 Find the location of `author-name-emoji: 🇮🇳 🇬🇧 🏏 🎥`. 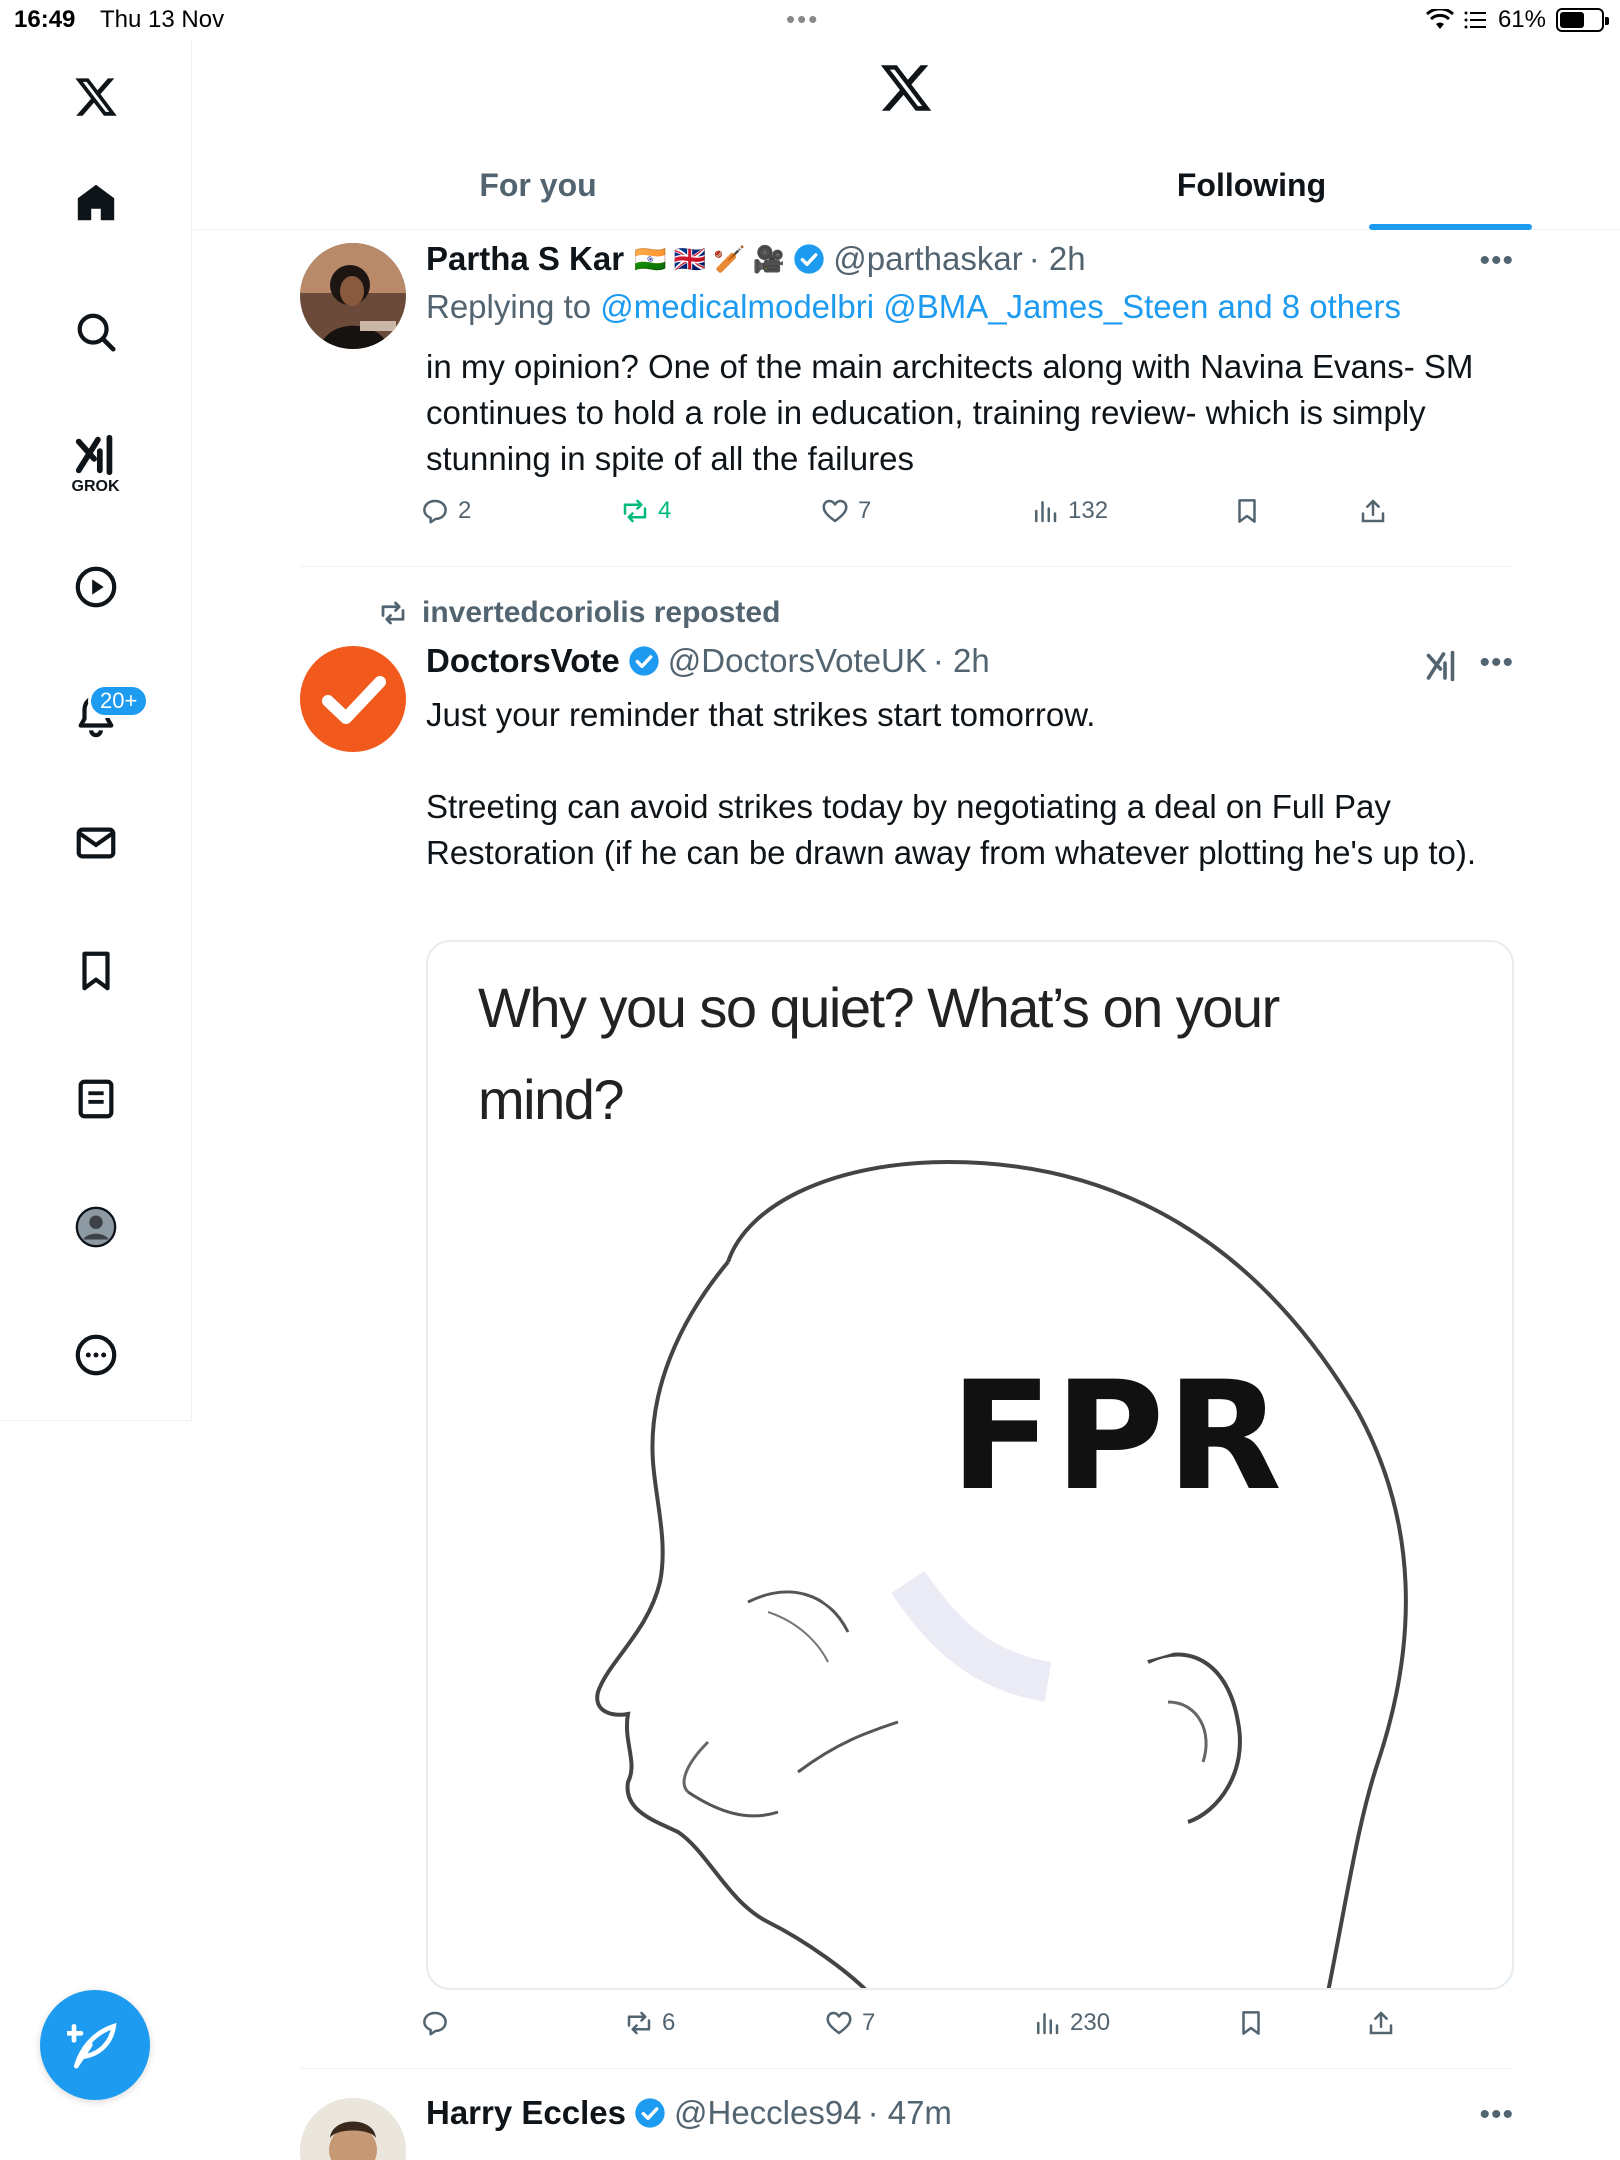

author-name-emoji: 🇮🇳 🇬🇧 🏏 🎥 is located at coordinates (710, 258).